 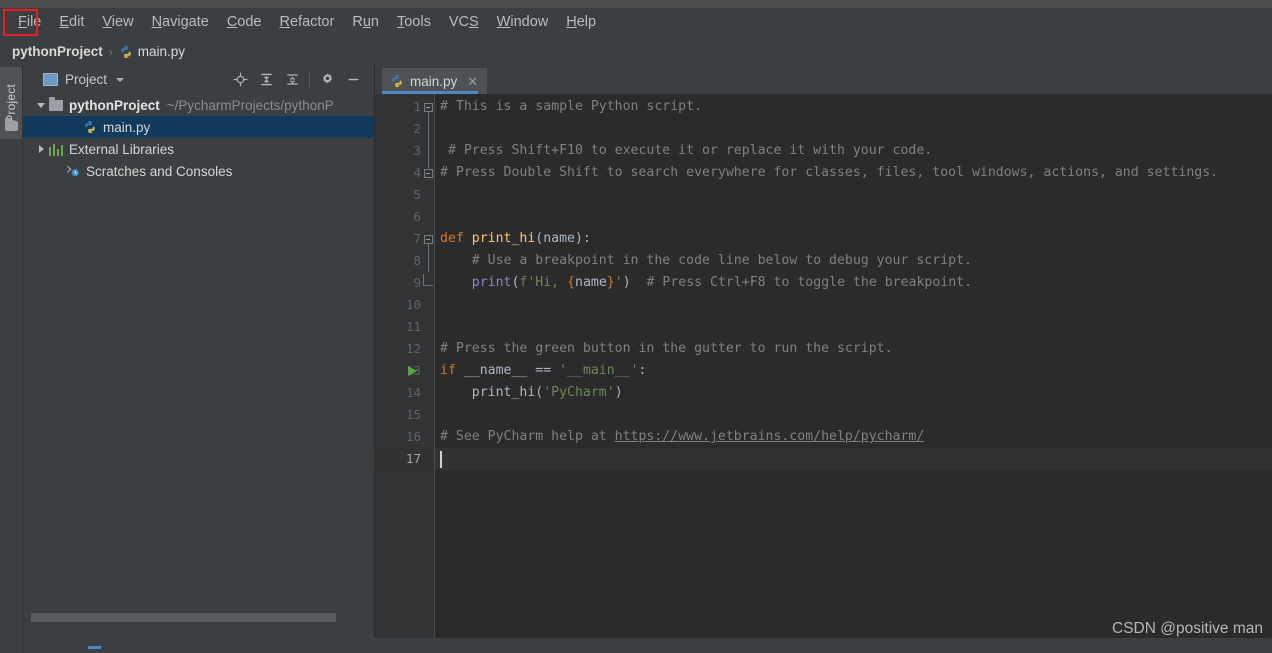 What do you see at coordinates (853, 393) in the screenshot?
I see `code-line: print_hi('PyCharm')` at bounding box center [853, 393].